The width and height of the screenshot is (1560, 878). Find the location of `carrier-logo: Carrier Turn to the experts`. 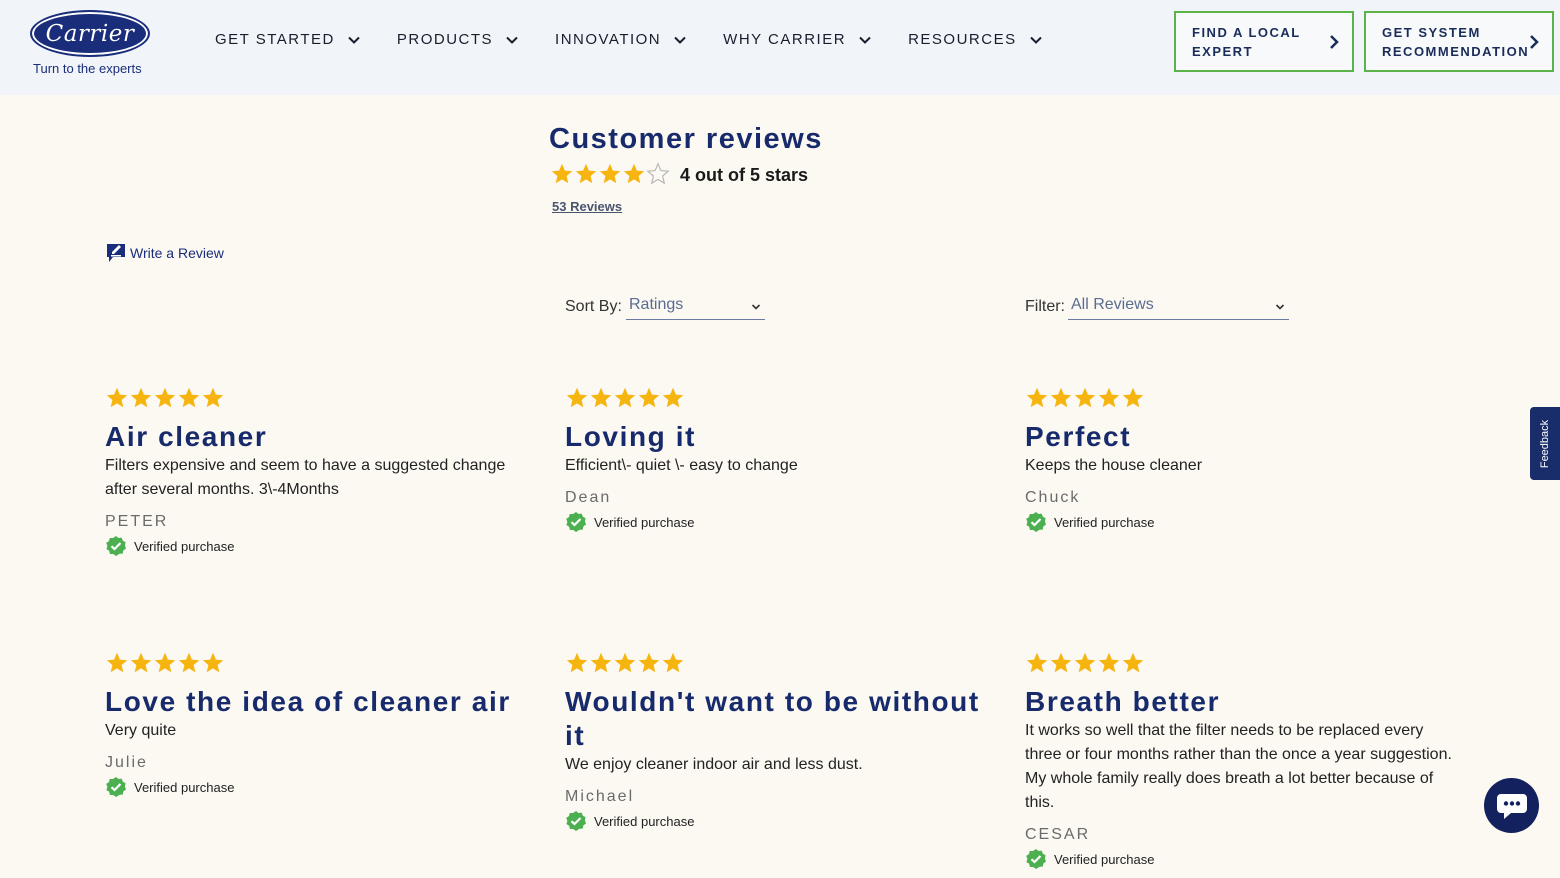

carrier-logo: Carrier Turn to the experts is located at coordinates (91, 43).